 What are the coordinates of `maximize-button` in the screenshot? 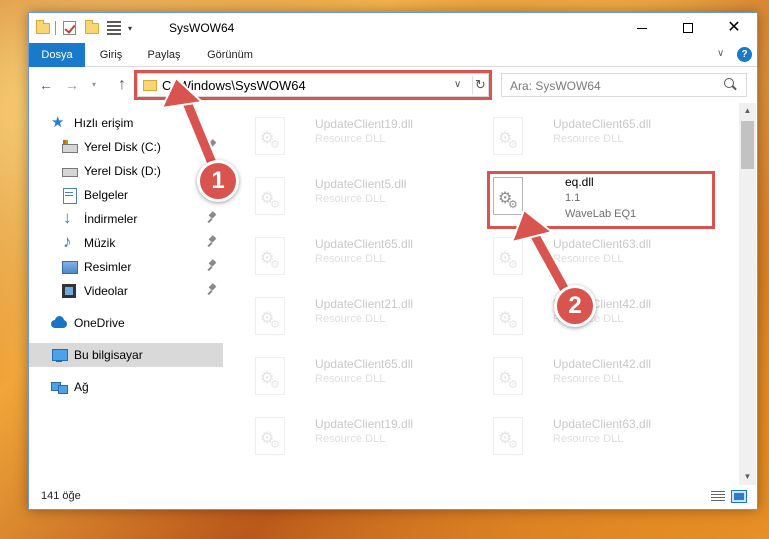 It's located at (688, 28).